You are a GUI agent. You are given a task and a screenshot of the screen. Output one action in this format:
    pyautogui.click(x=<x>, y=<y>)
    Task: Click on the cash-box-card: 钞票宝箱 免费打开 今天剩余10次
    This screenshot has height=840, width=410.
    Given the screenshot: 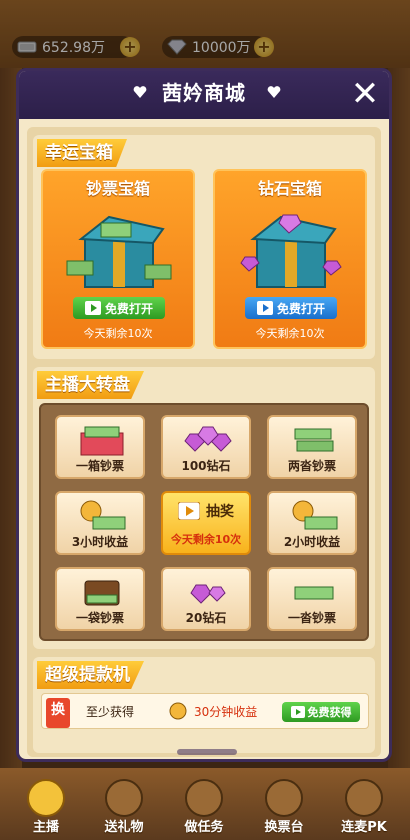 What is the action you would take?
    pyautogui.click(x=118, y=259)
    